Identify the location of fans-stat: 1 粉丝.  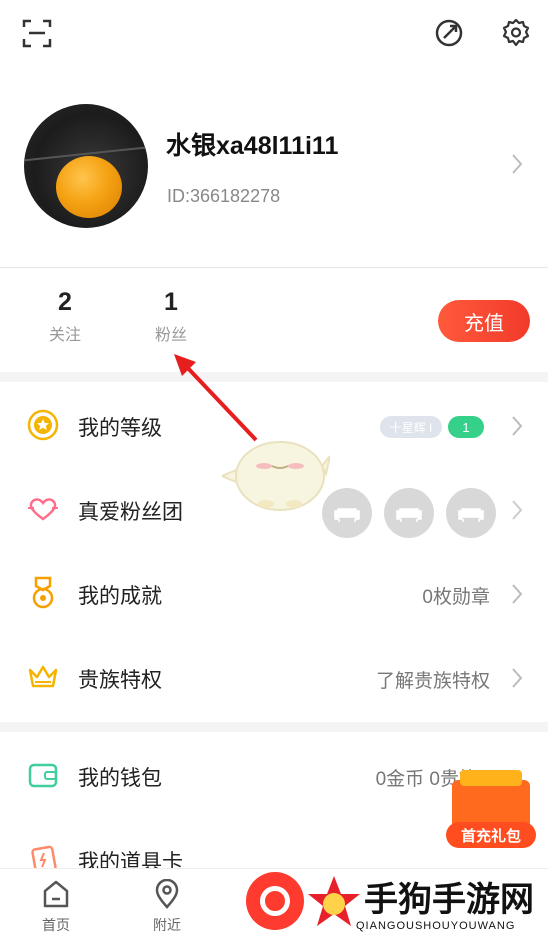
(171, 316).